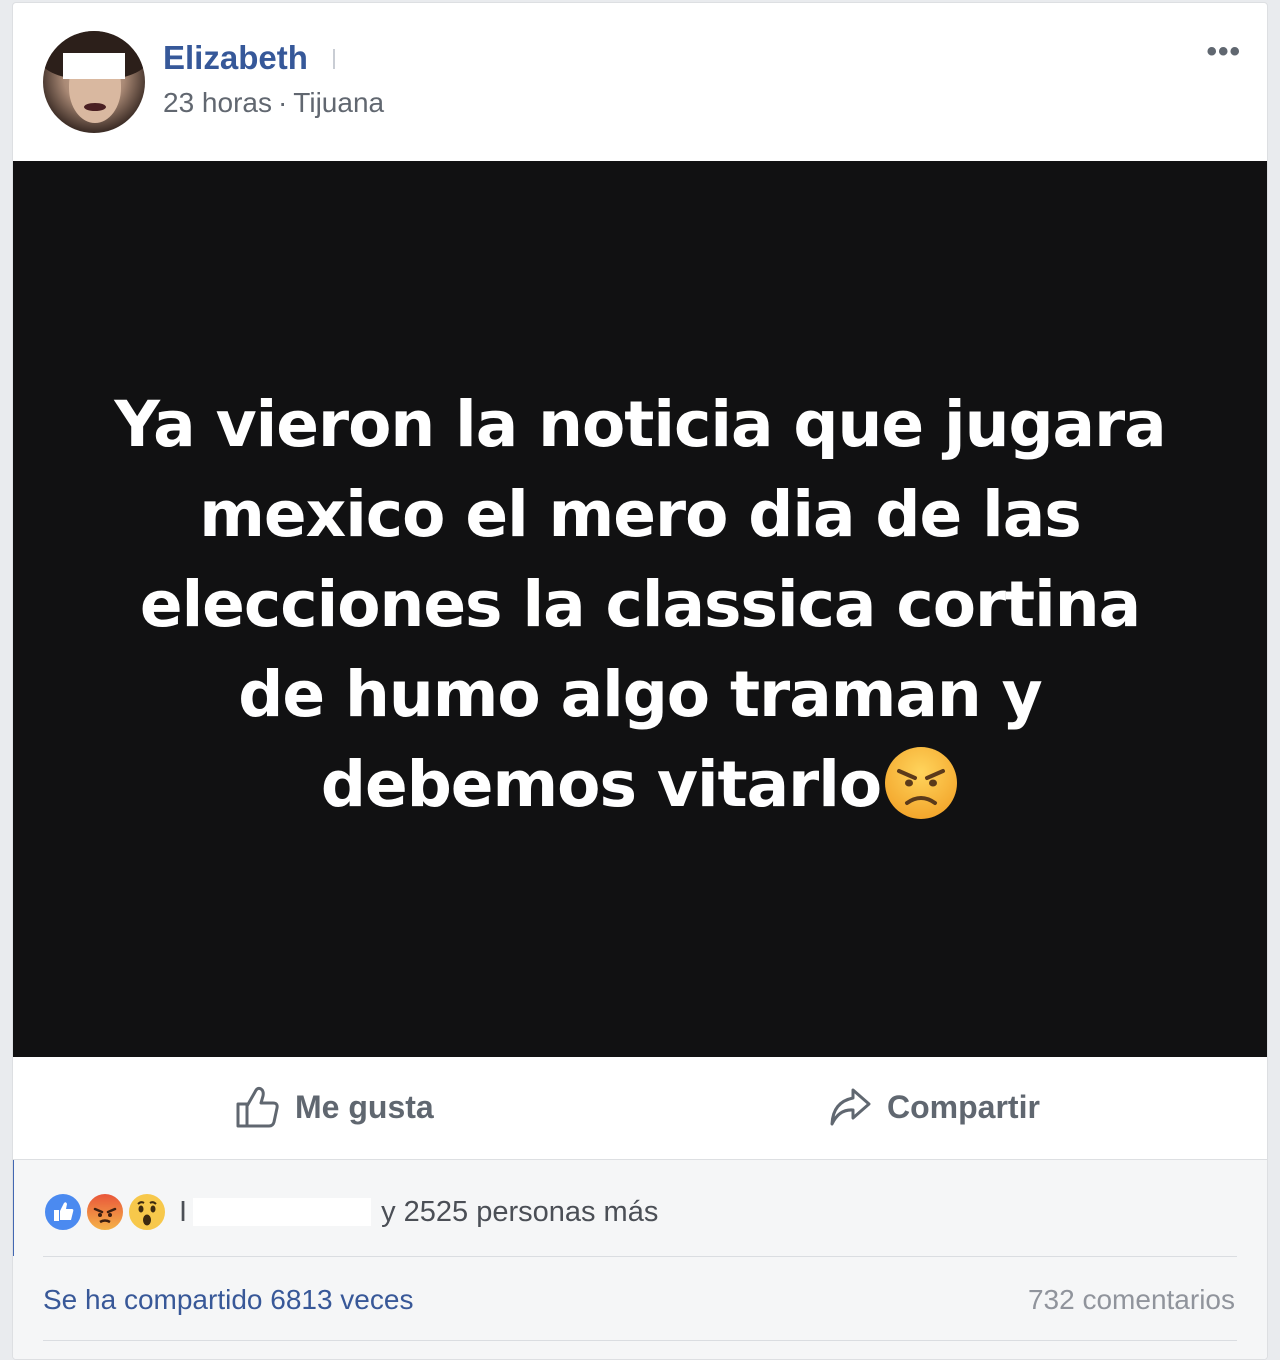 The image size is (1280, 1360). I want to click on ellipsis-icon: •••, so click(1223, 52).